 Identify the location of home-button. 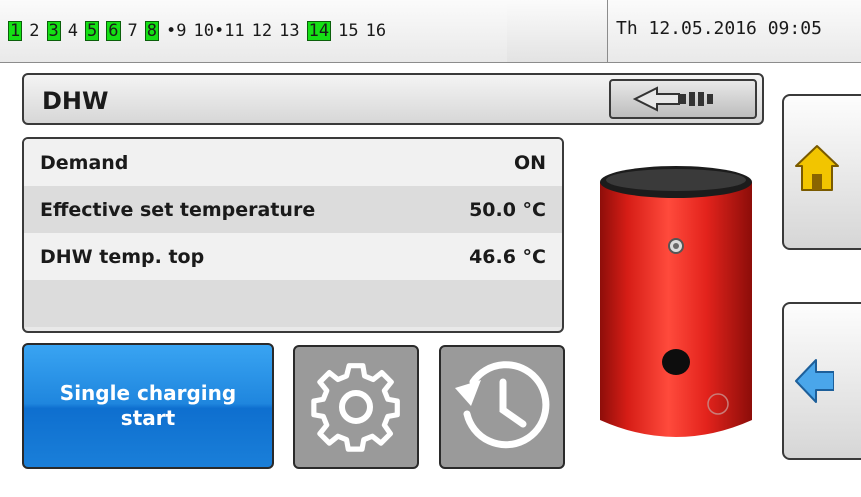
(821, 172).